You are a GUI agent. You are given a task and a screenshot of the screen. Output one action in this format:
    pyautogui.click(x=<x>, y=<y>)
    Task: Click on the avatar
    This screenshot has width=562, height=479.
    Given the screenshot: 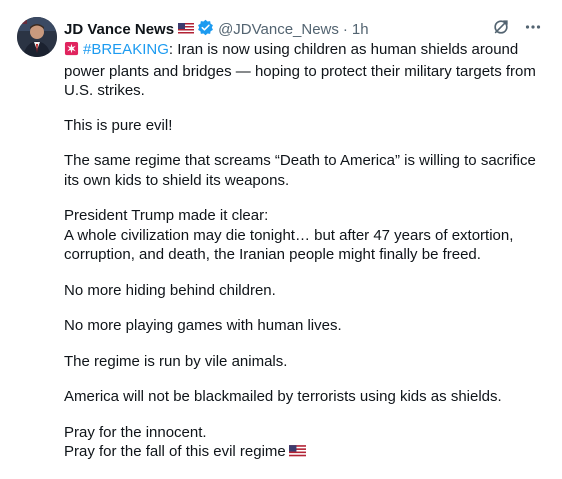 What is the action you would take?
    pyautogui.click(x=37, y=37)
    